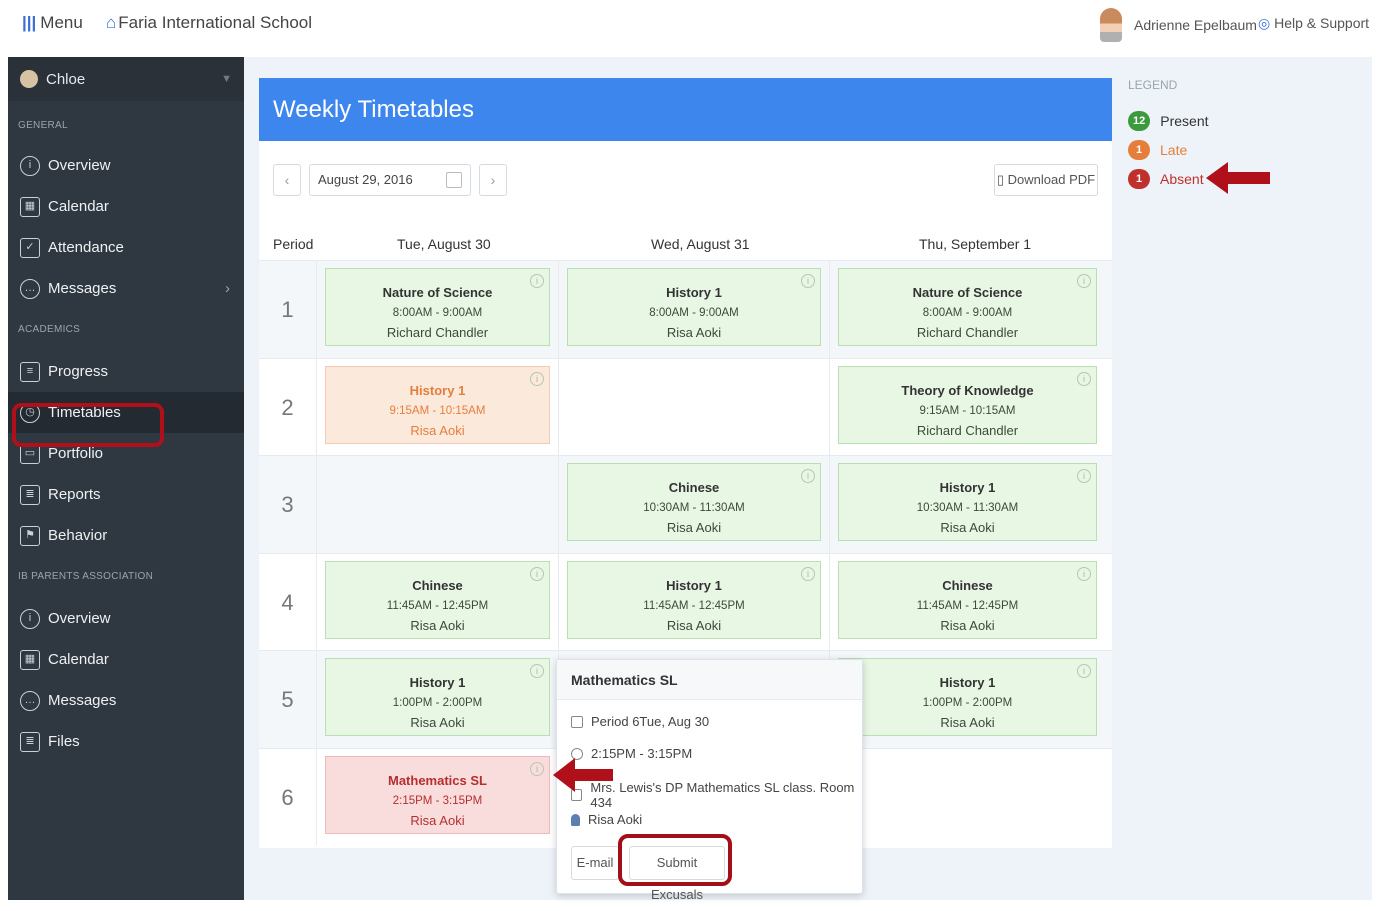 This screenshot has width=1378, height=911. I want to click on class-title: Nature of Science, so click(437, 292).